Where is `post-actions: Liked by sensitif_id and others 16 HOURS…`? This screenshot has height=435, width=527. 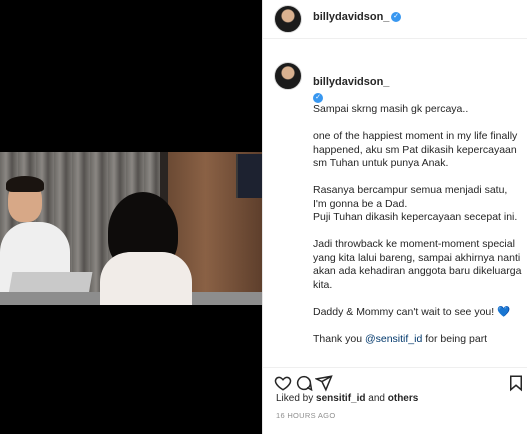 post-actions: Liked by sensitif_id and others 16 HOURS… is located at coordinates (395, 401).